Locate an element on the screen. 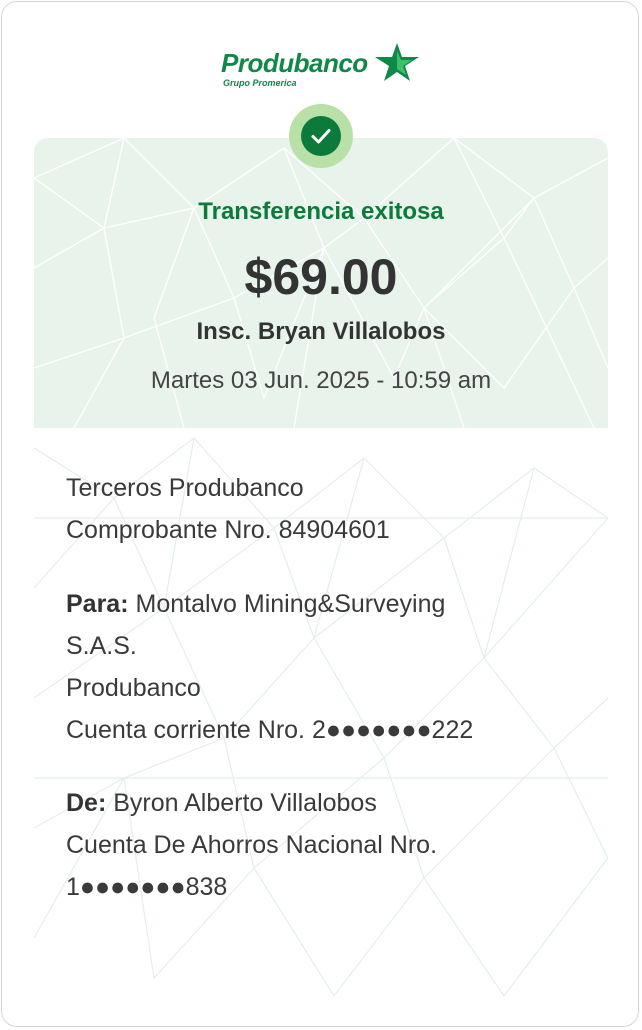  sender-name: Byron Alberto Villalobos is located at coordinates (245, 803).